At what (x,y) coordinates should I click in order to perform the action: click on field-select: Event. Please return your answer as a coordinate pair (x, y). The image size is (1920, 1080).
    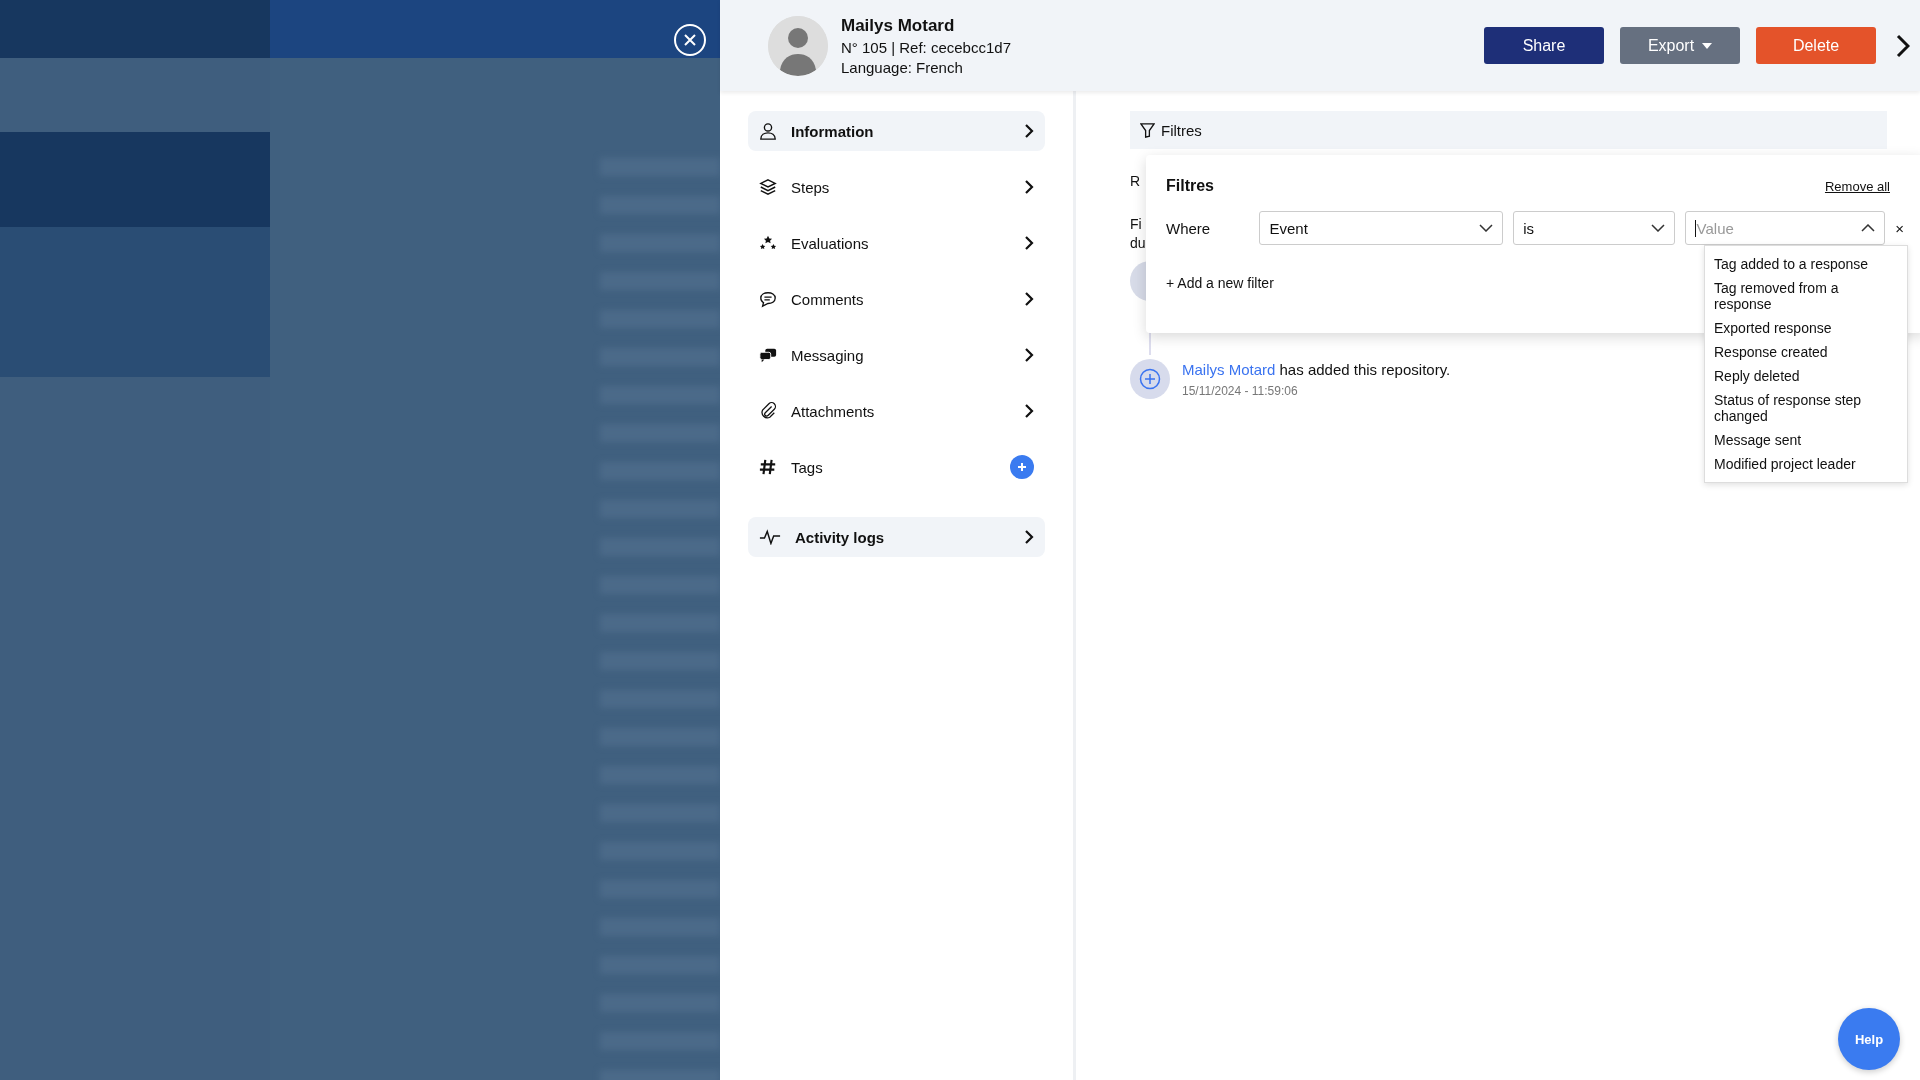
    Looking at the image, I should click on (1381, 228).